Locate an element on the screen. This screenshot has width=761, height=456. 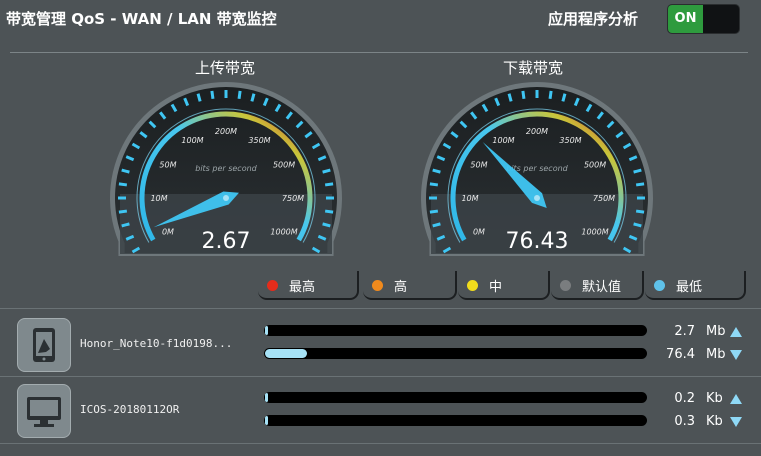
gauge-value: 2.67 is located at coordinates (226, 241).